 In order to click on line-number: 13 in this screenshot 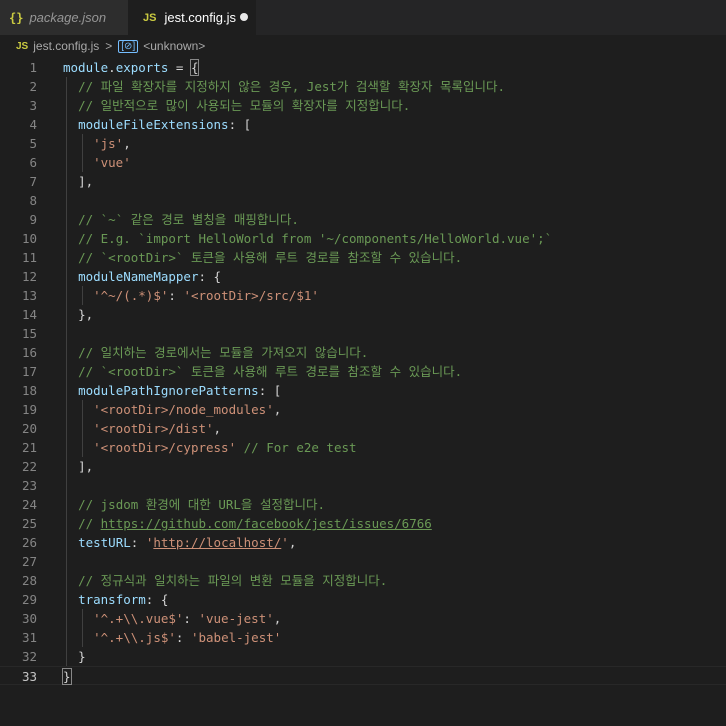, I will do `click(29, 295)`.